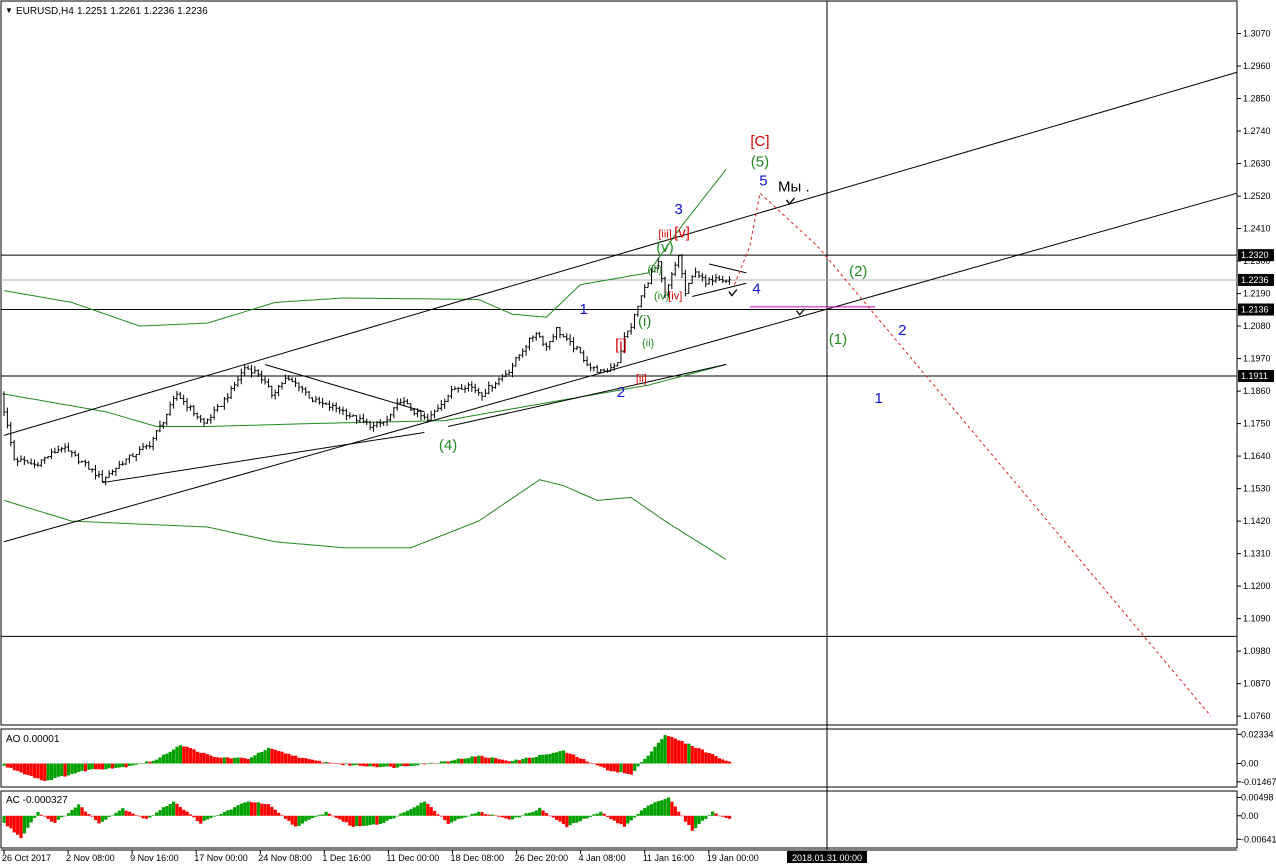 The image size is (1276, 868). Describe the element at coordinates (759, 141) in the screenshot. I see `wave-label: [C]` at that location.